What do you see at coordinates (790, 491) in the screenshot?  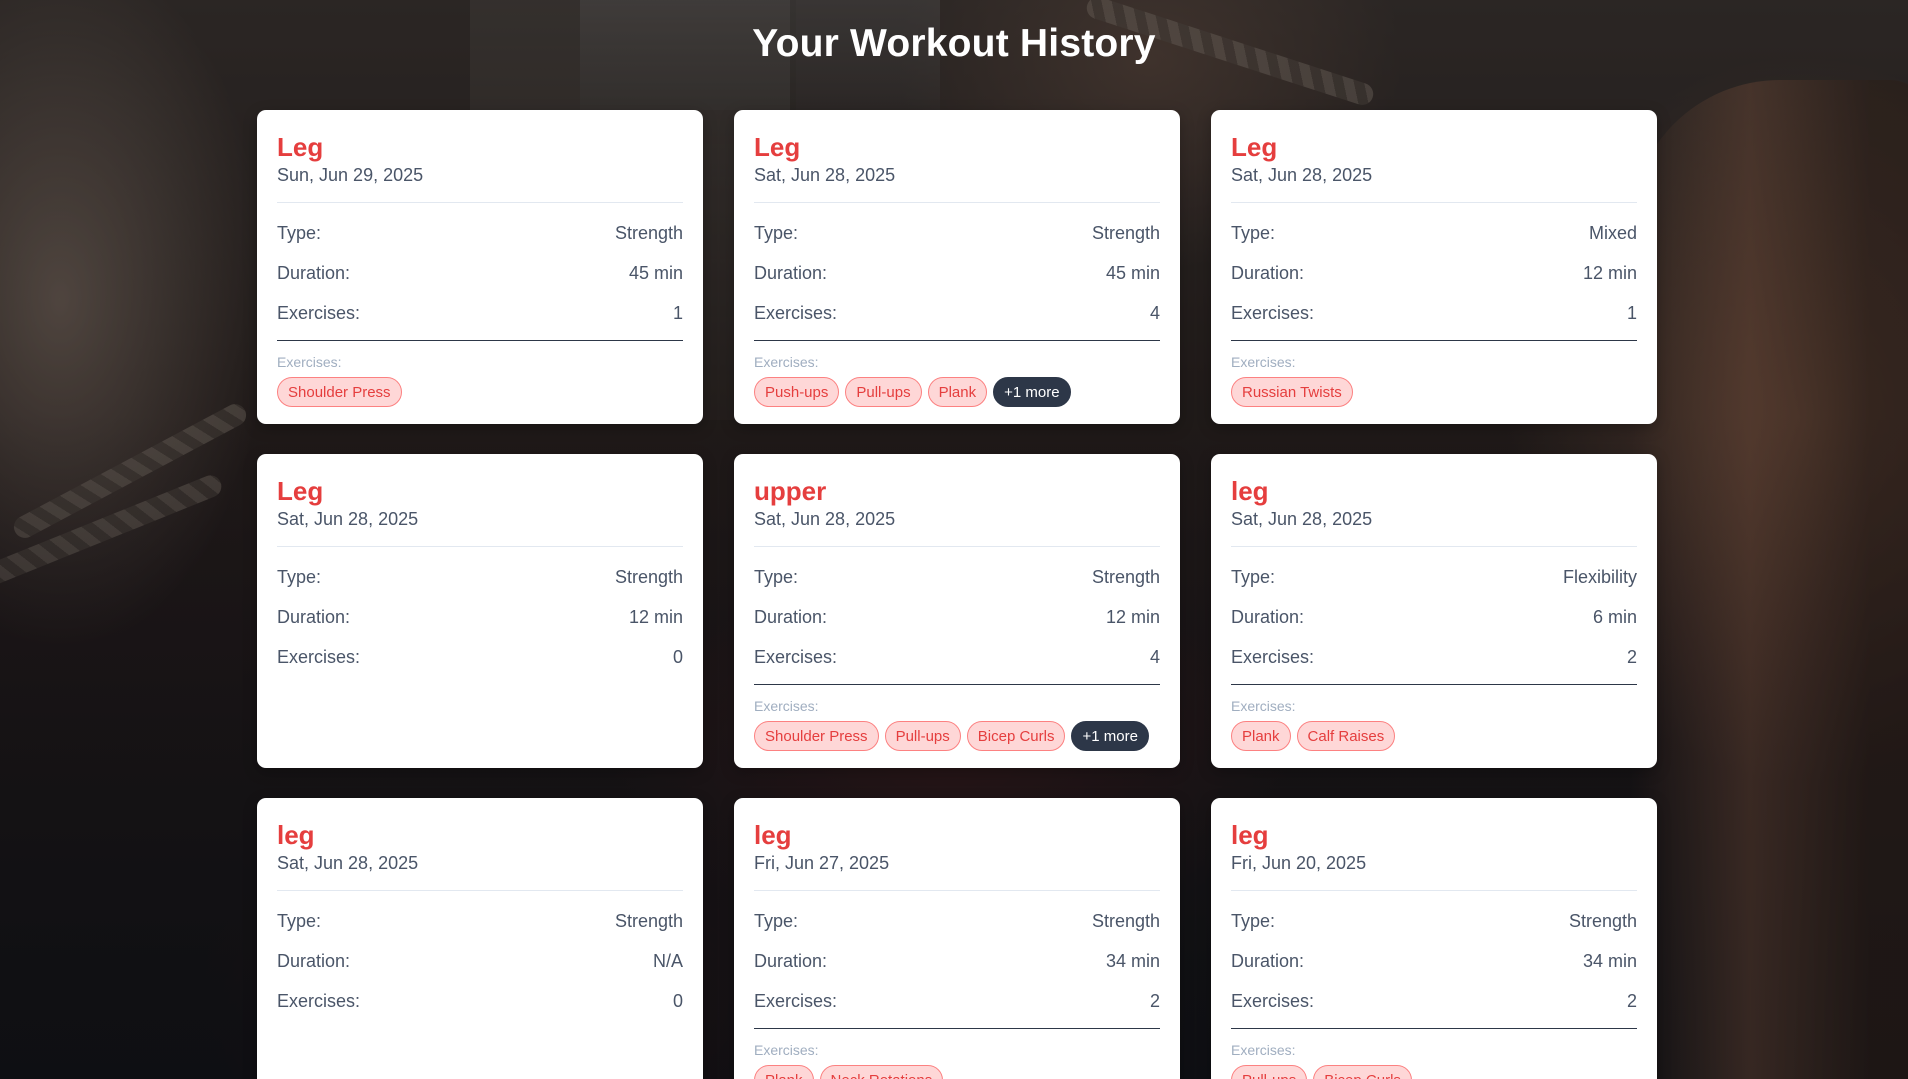 I see `workout-name: upper` at bounding box center [790, 491].